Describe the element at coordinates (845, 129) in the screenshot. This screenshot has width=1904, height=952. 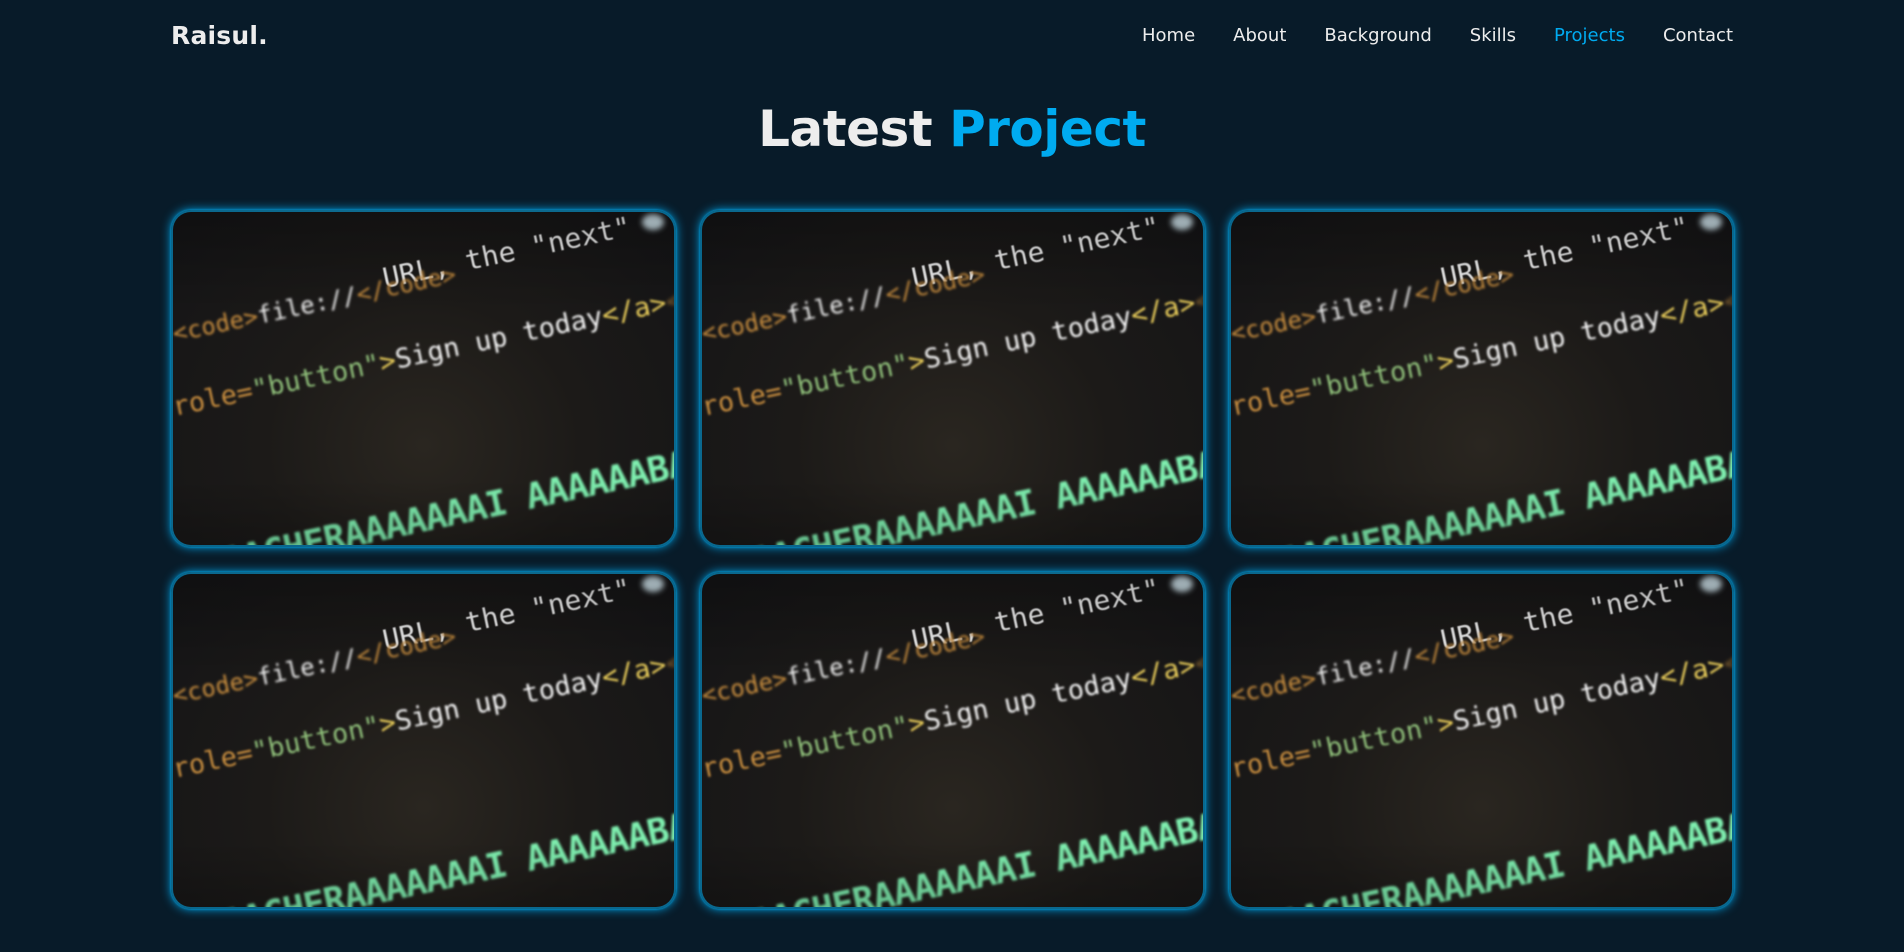
I see `section-title-main: Latest` at that location.